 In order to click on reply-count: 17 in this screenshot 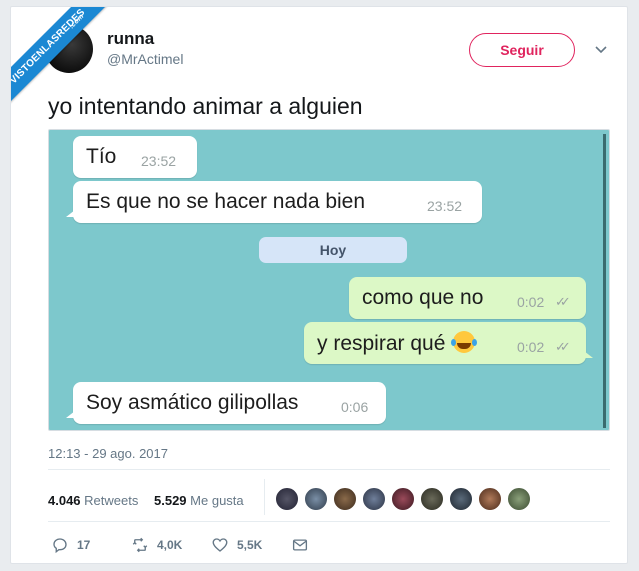, I will do `click(84, 545)`.